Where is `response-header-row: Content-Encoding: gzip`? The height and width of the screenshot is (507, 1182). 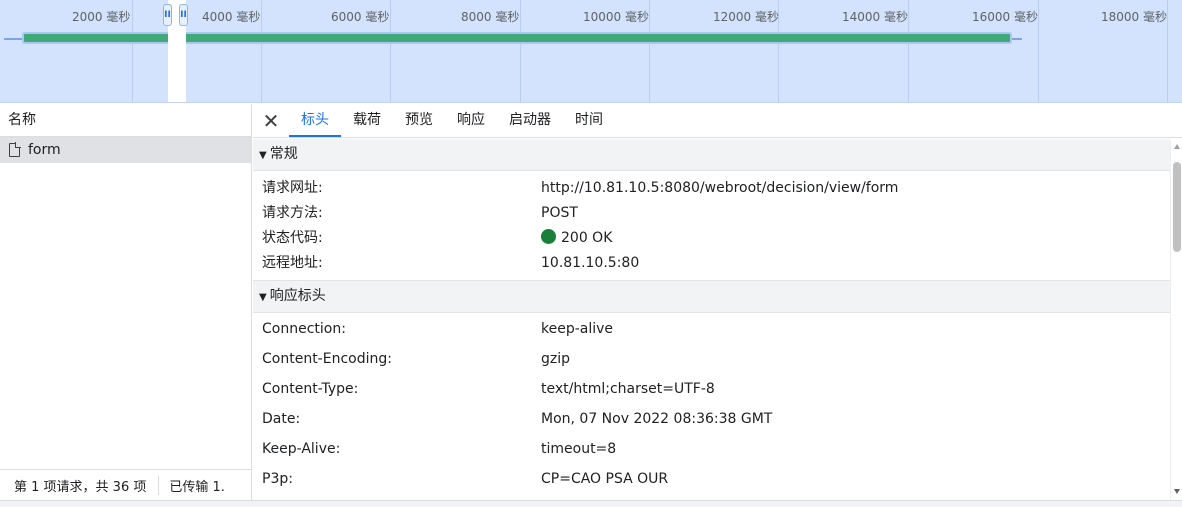 response-header-row: Content-Encoding: gzip is located at coordinates (711, 359).